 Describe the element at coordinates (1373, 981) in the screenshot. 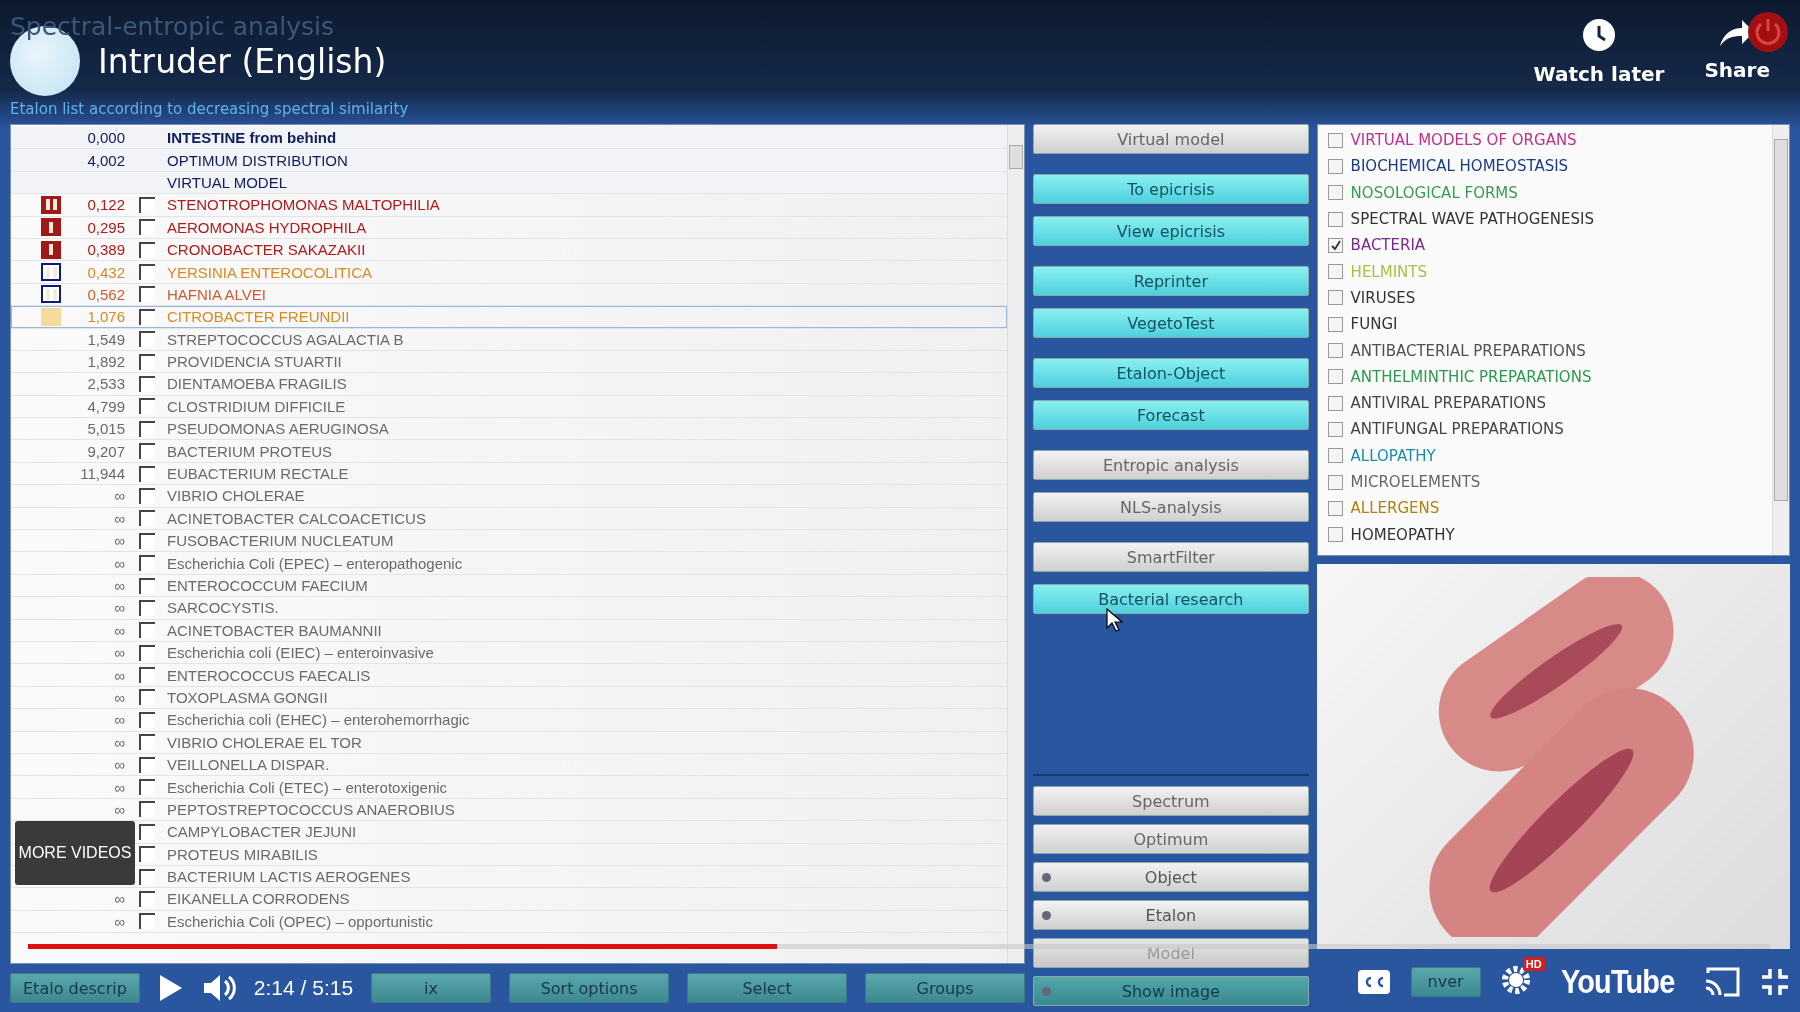

I see `captions-icon` at that location.